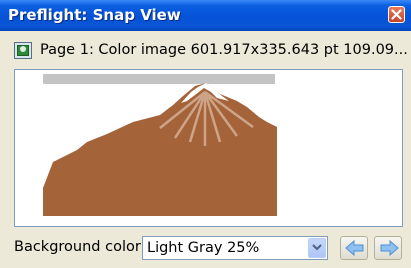 This screenshot has width=411, height=268. I want to click on window-title: Preflight: Snap View, so click(94, 15).